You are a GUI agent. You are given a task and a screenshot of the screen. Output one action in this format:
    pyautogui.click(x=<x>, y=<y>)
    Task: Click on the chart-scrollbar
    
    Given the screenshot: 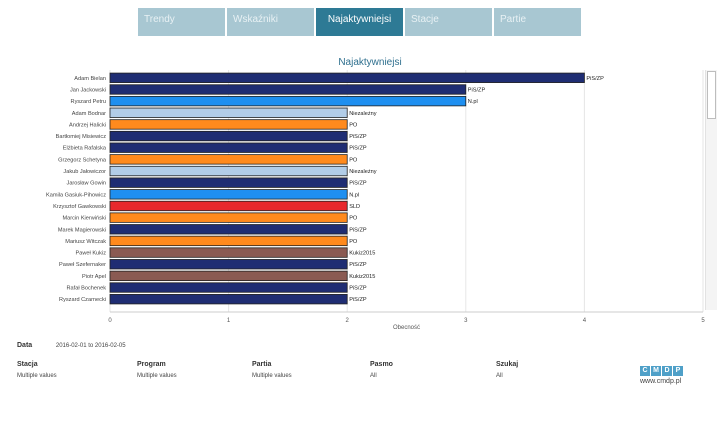 What is the action you would take?
    pyautogui.click(x=711, y=190)
    